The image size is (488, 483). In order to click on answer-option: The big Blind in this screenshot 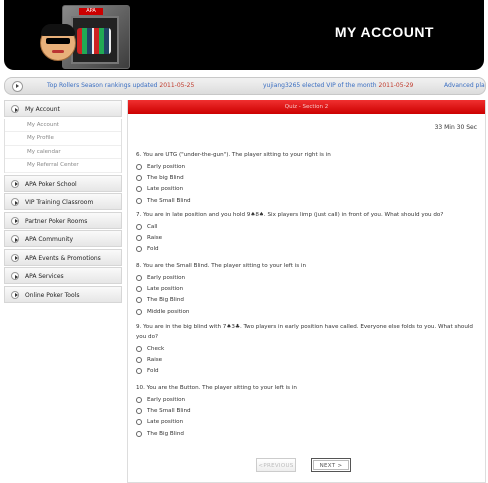, I will do `click(305, 177)`.